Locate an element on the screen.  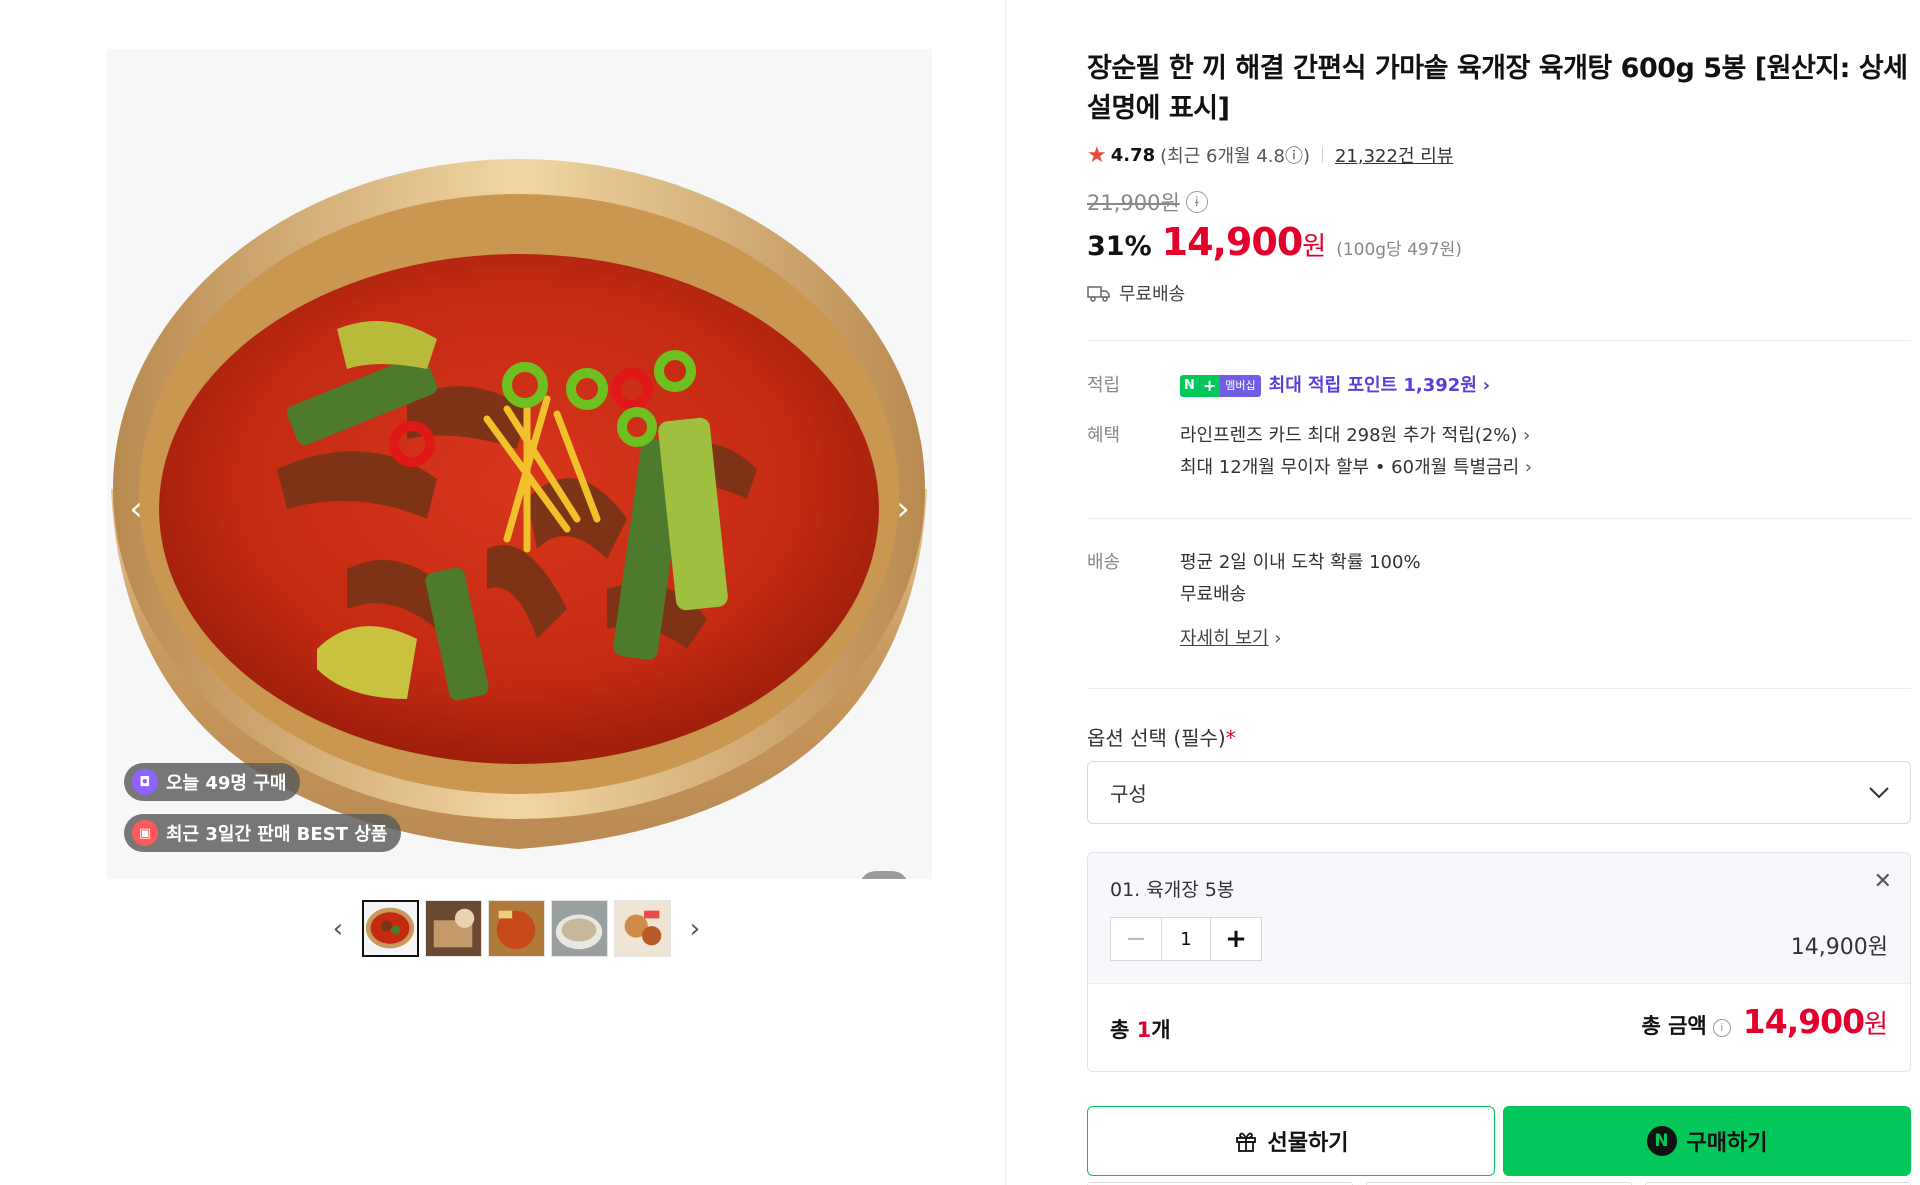
selected-option-item: 01. 육개장 5봉 ✕ − 1 + 14,900원 is located at coordinates (1499, 918).